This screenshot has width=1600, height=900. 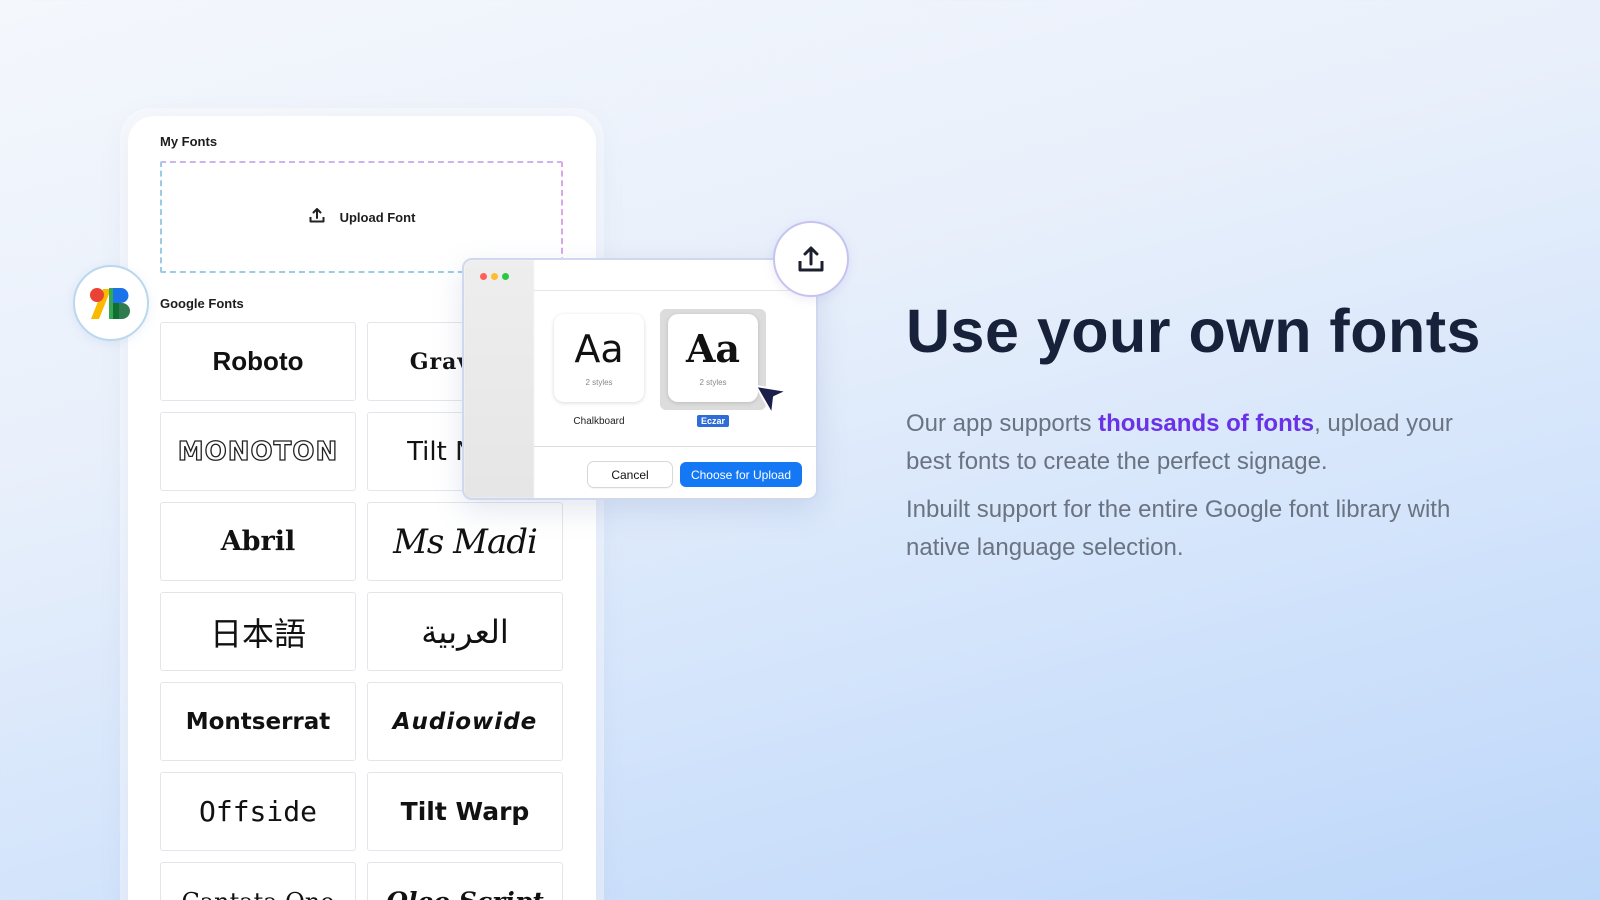 What do you see at coordinates (202, 303) in the screenshot?
I see `google-fonts-heading: Google Fonts` at bounding box center [202, 303].